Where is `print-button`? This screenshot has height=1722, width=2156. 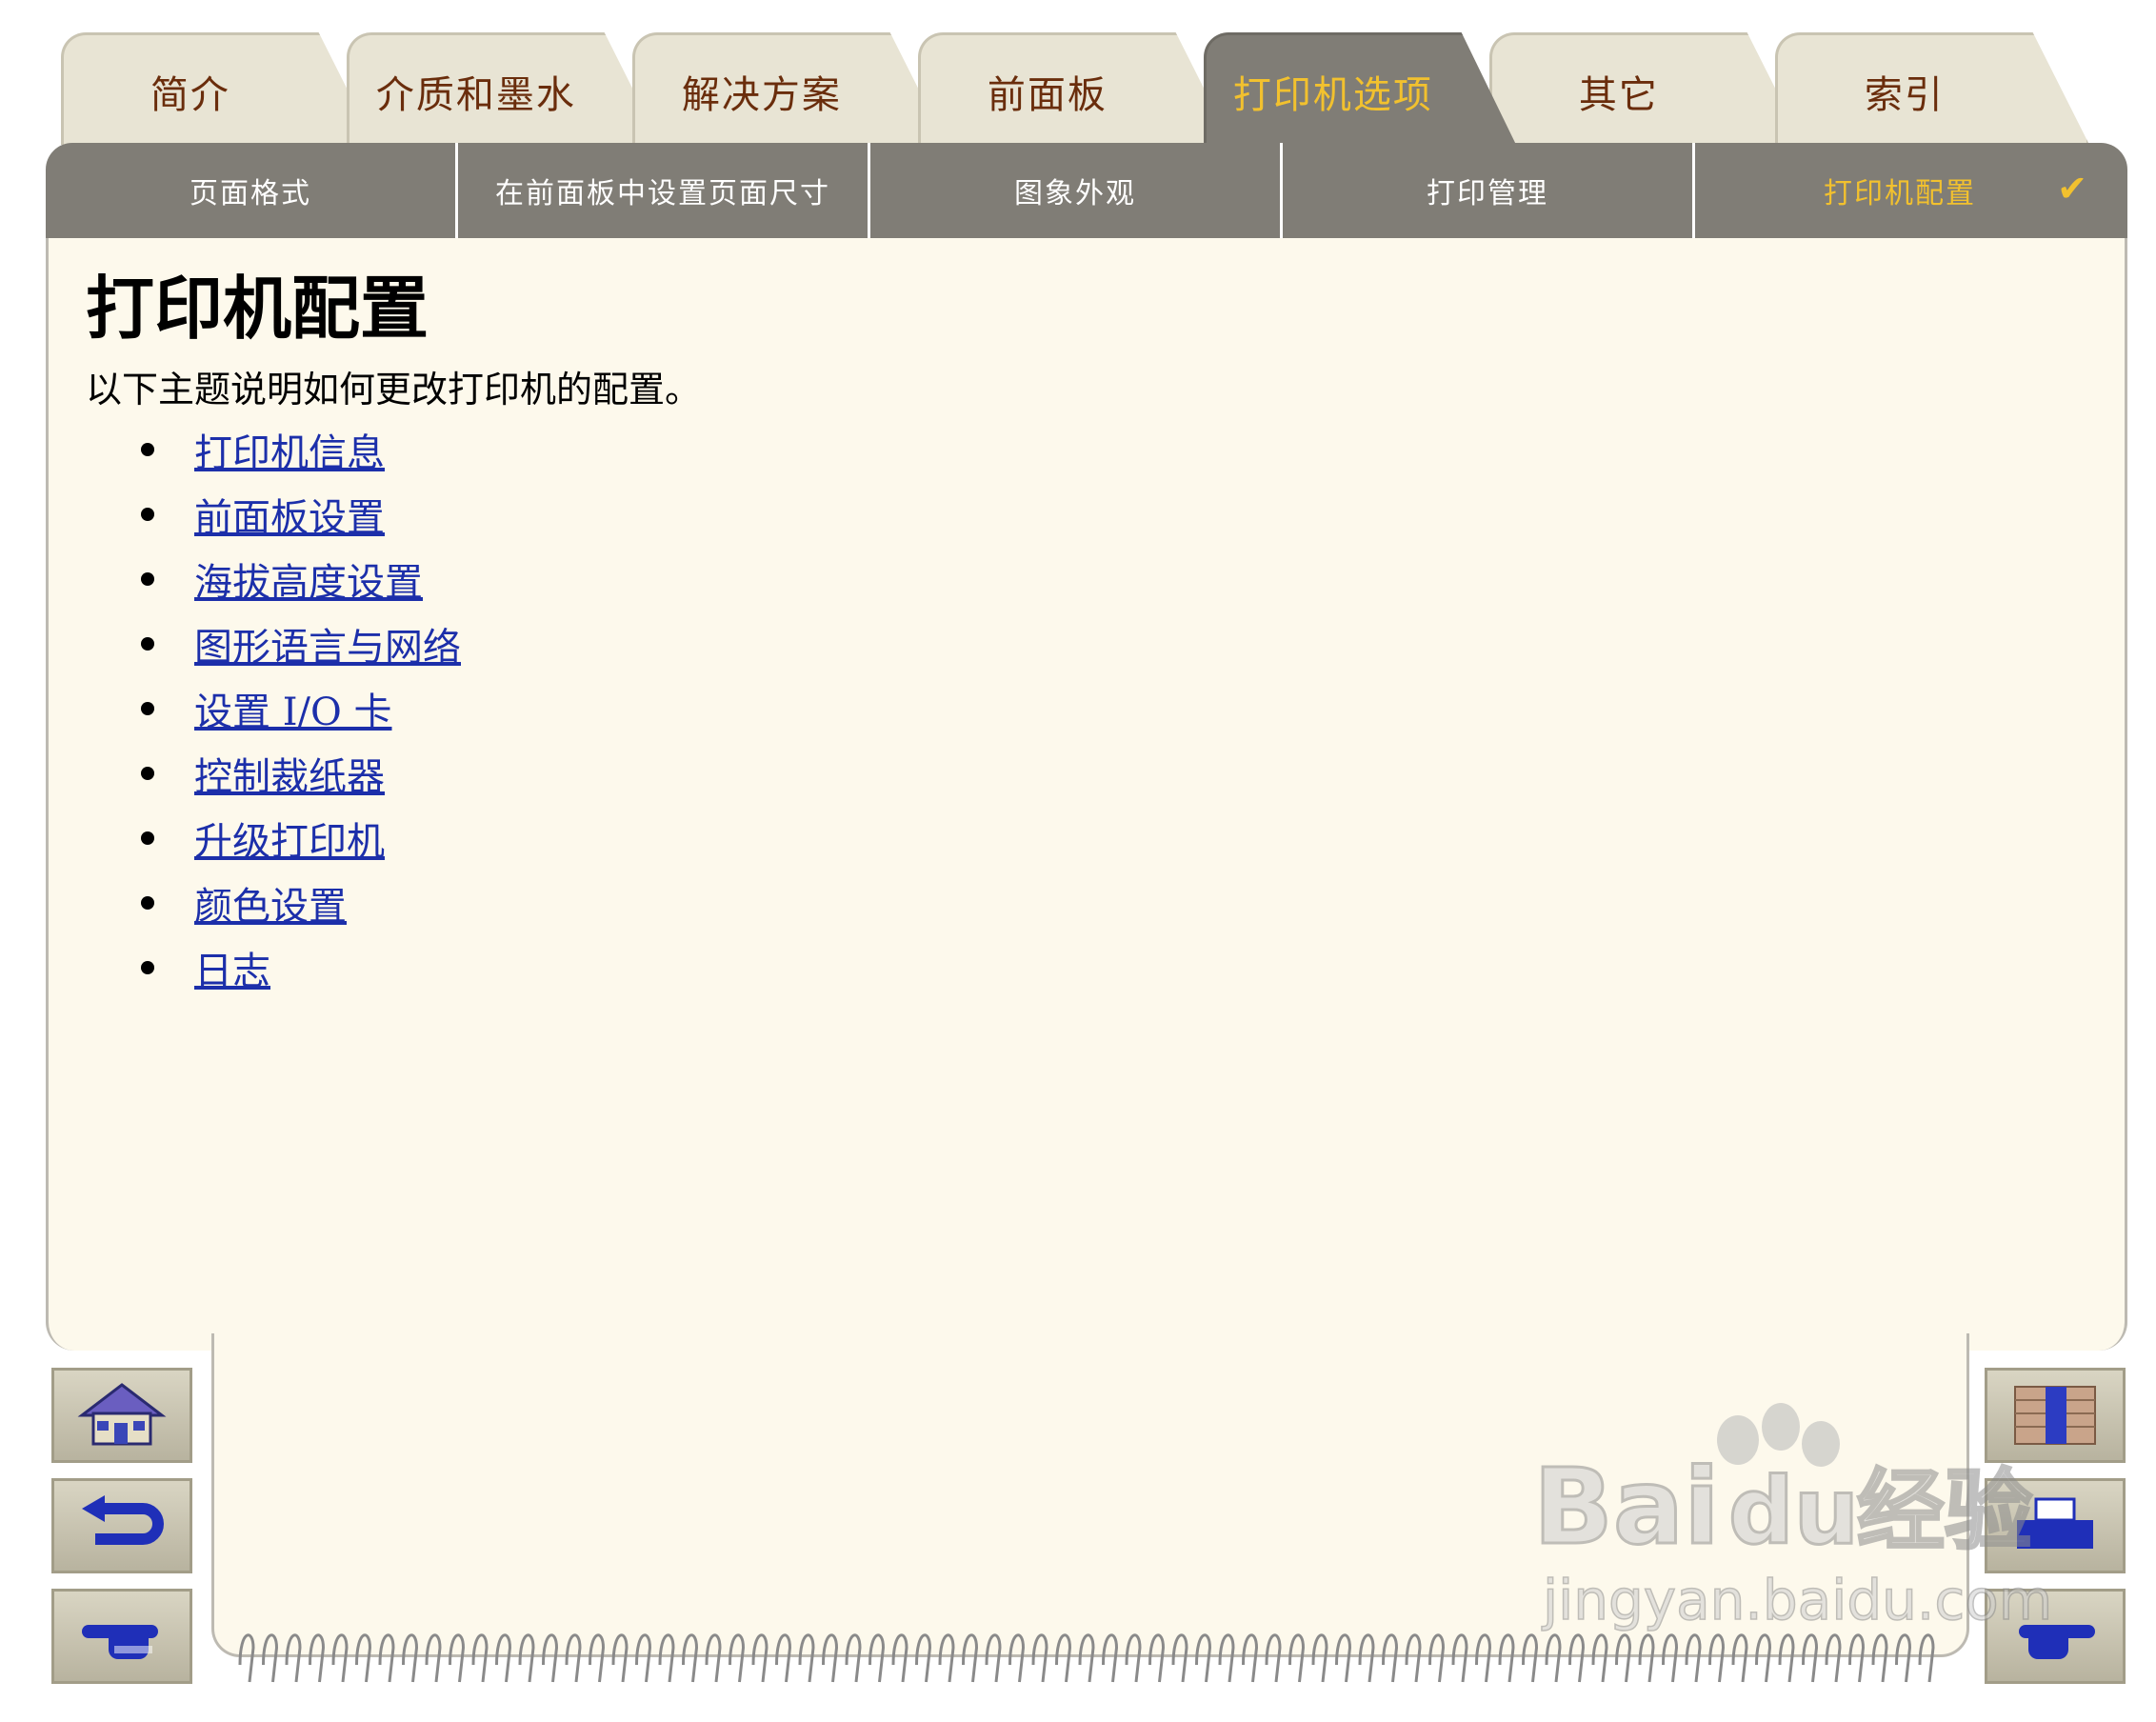
print-button is located at coordinates (2056, 1525).